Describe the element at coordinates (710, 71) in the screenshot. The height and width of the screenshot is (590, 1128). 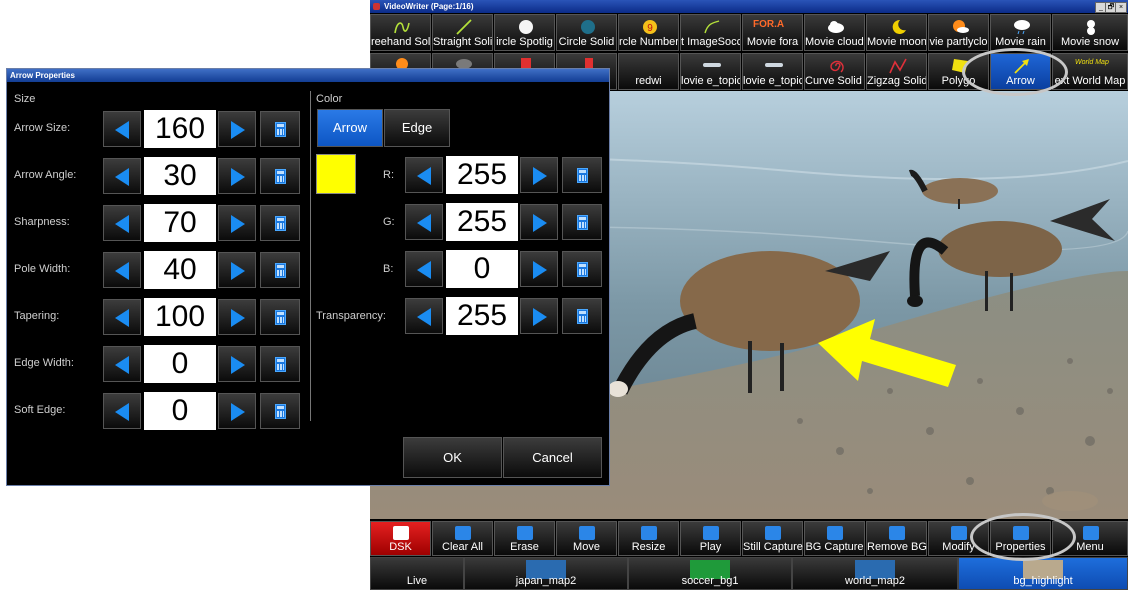
I see `tool-movie-e-topic-1: lovie e_topic` at that location.